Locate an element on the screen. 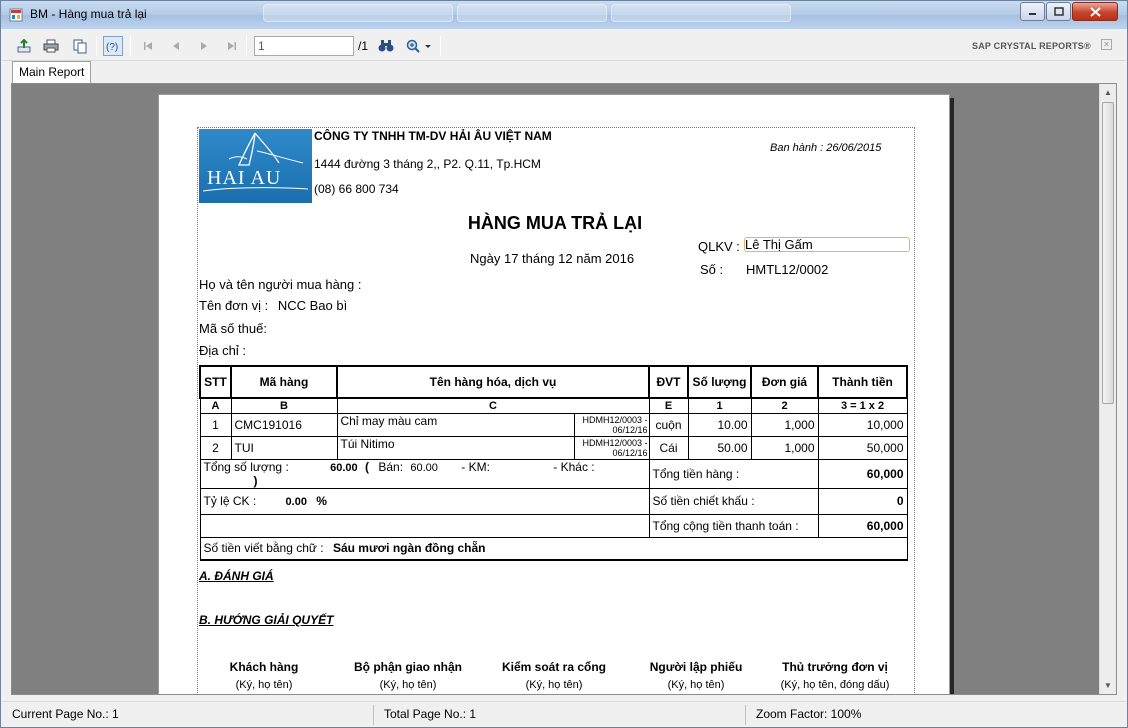 The height and width of the screenshot is (728, 1128). close-button is located at coordinates (1095, 11).